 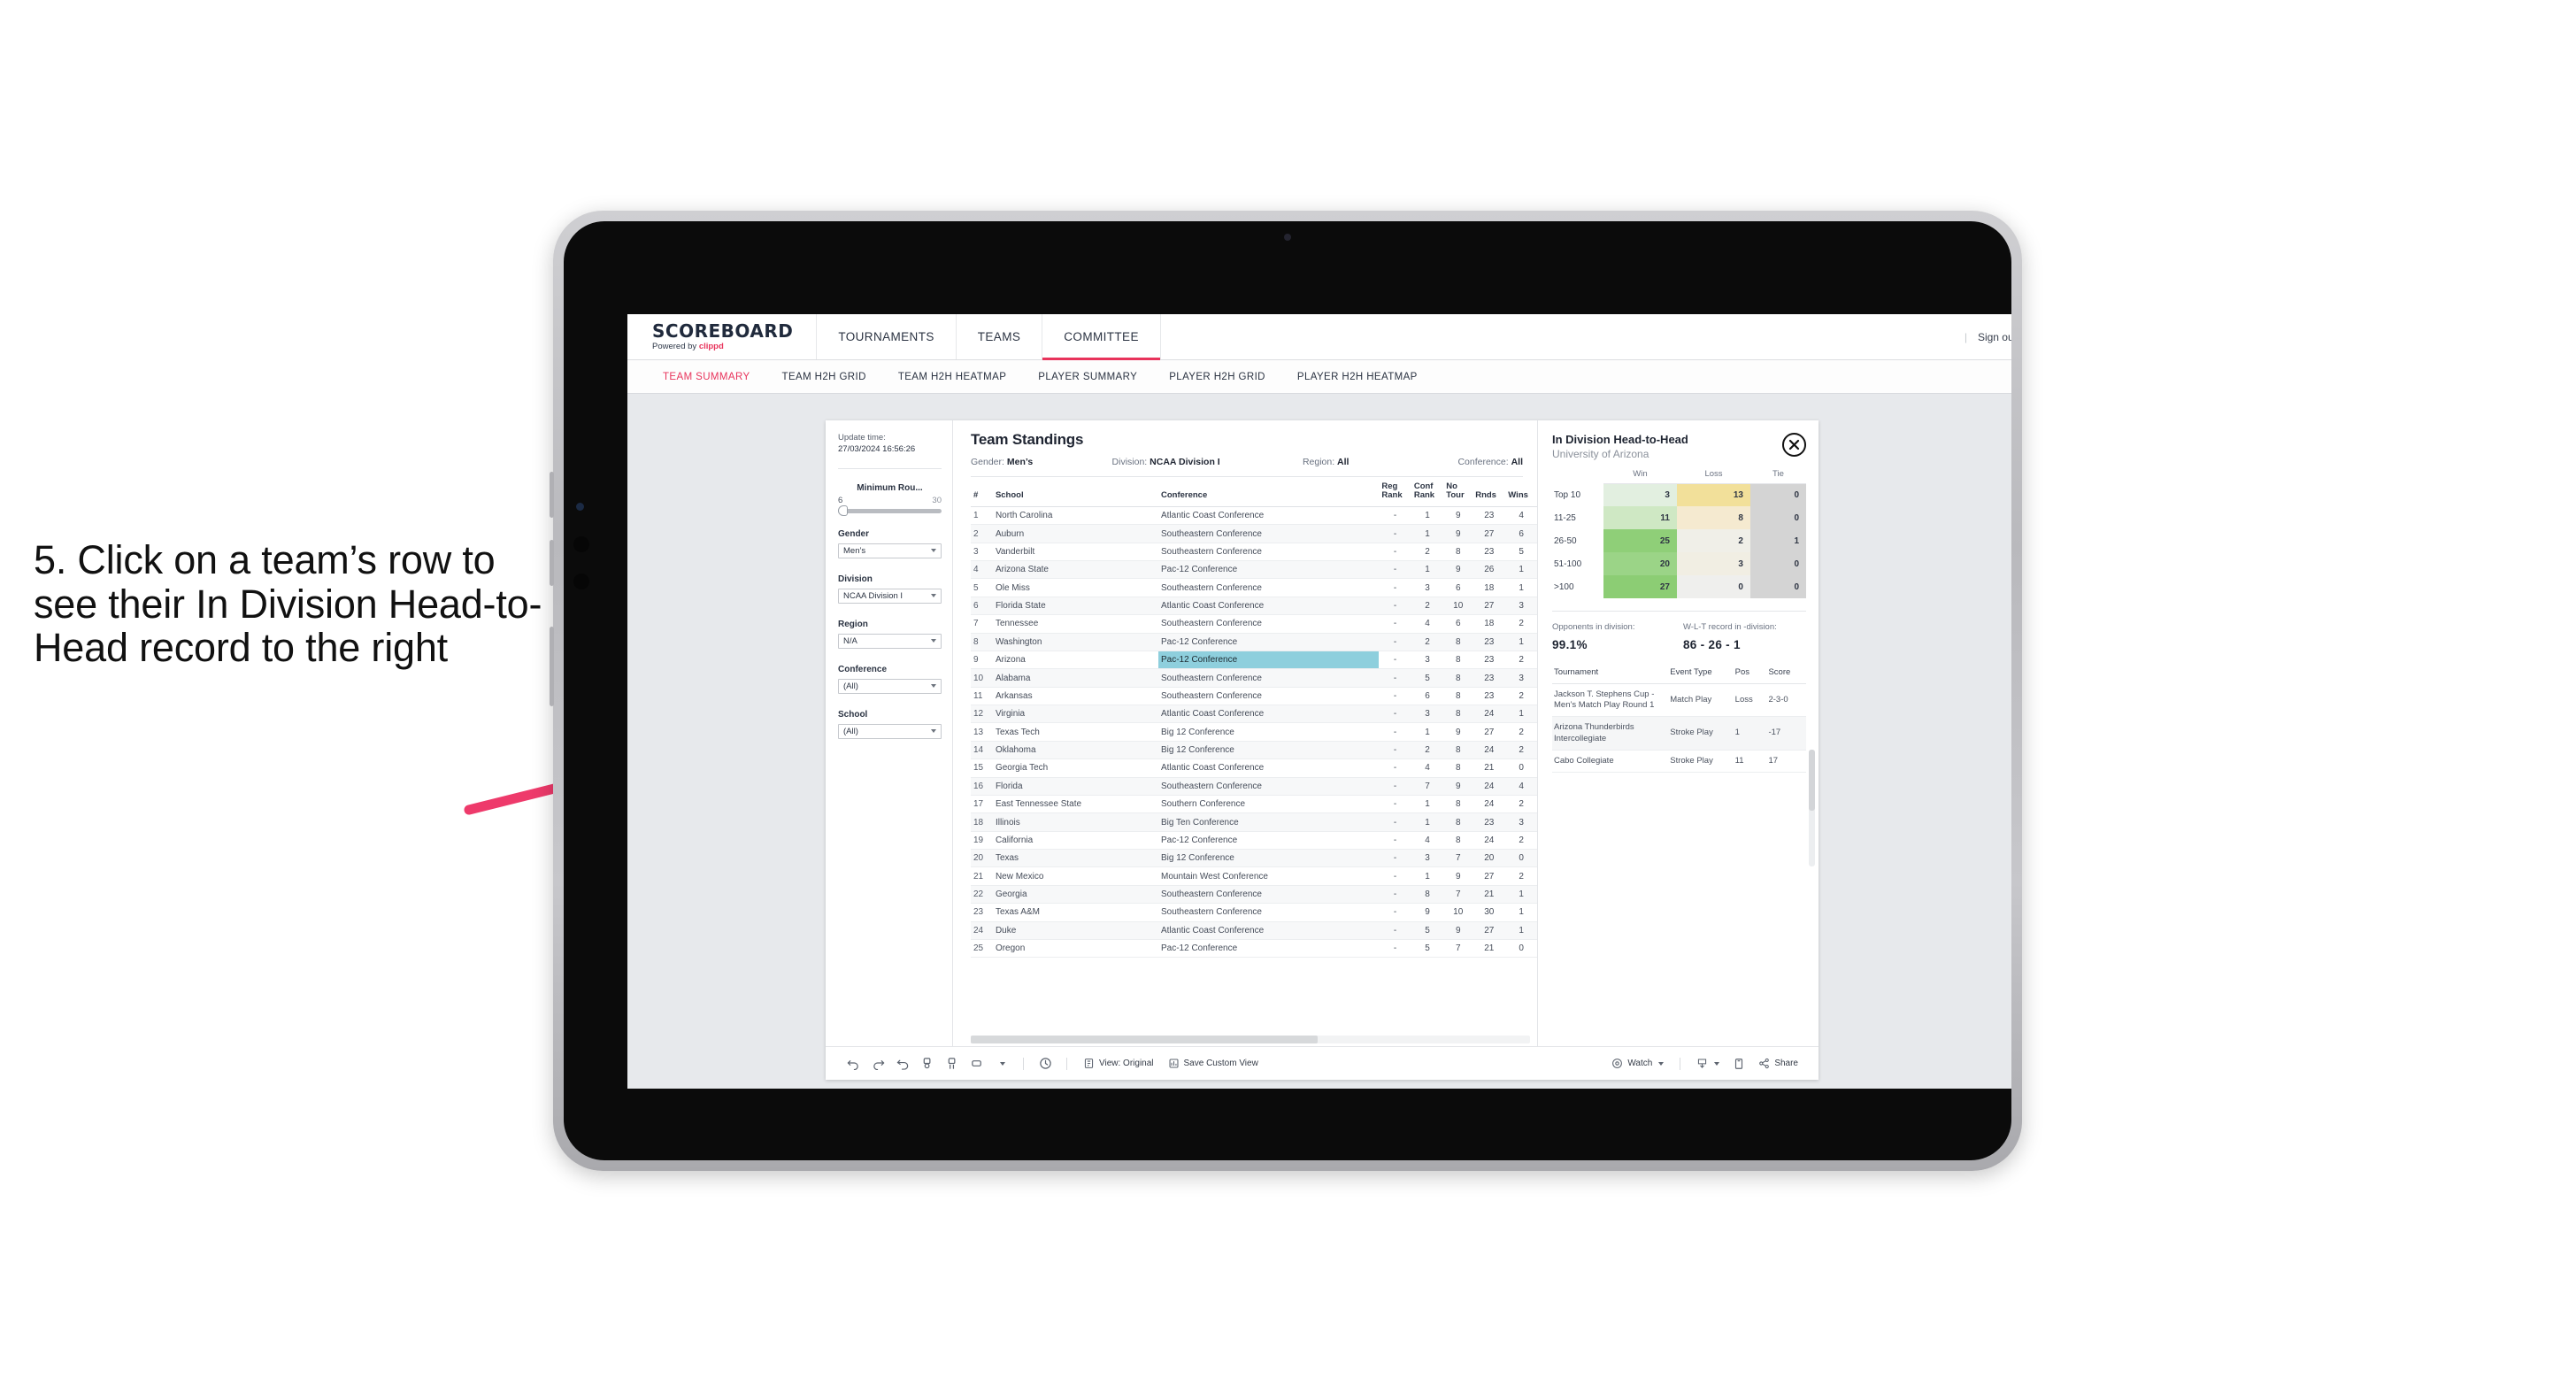 What do you see at coordinates (1812, 780) in the screenshot?
I see `tournament-scrollbar-thumb` at bounding box center [1812, 780].